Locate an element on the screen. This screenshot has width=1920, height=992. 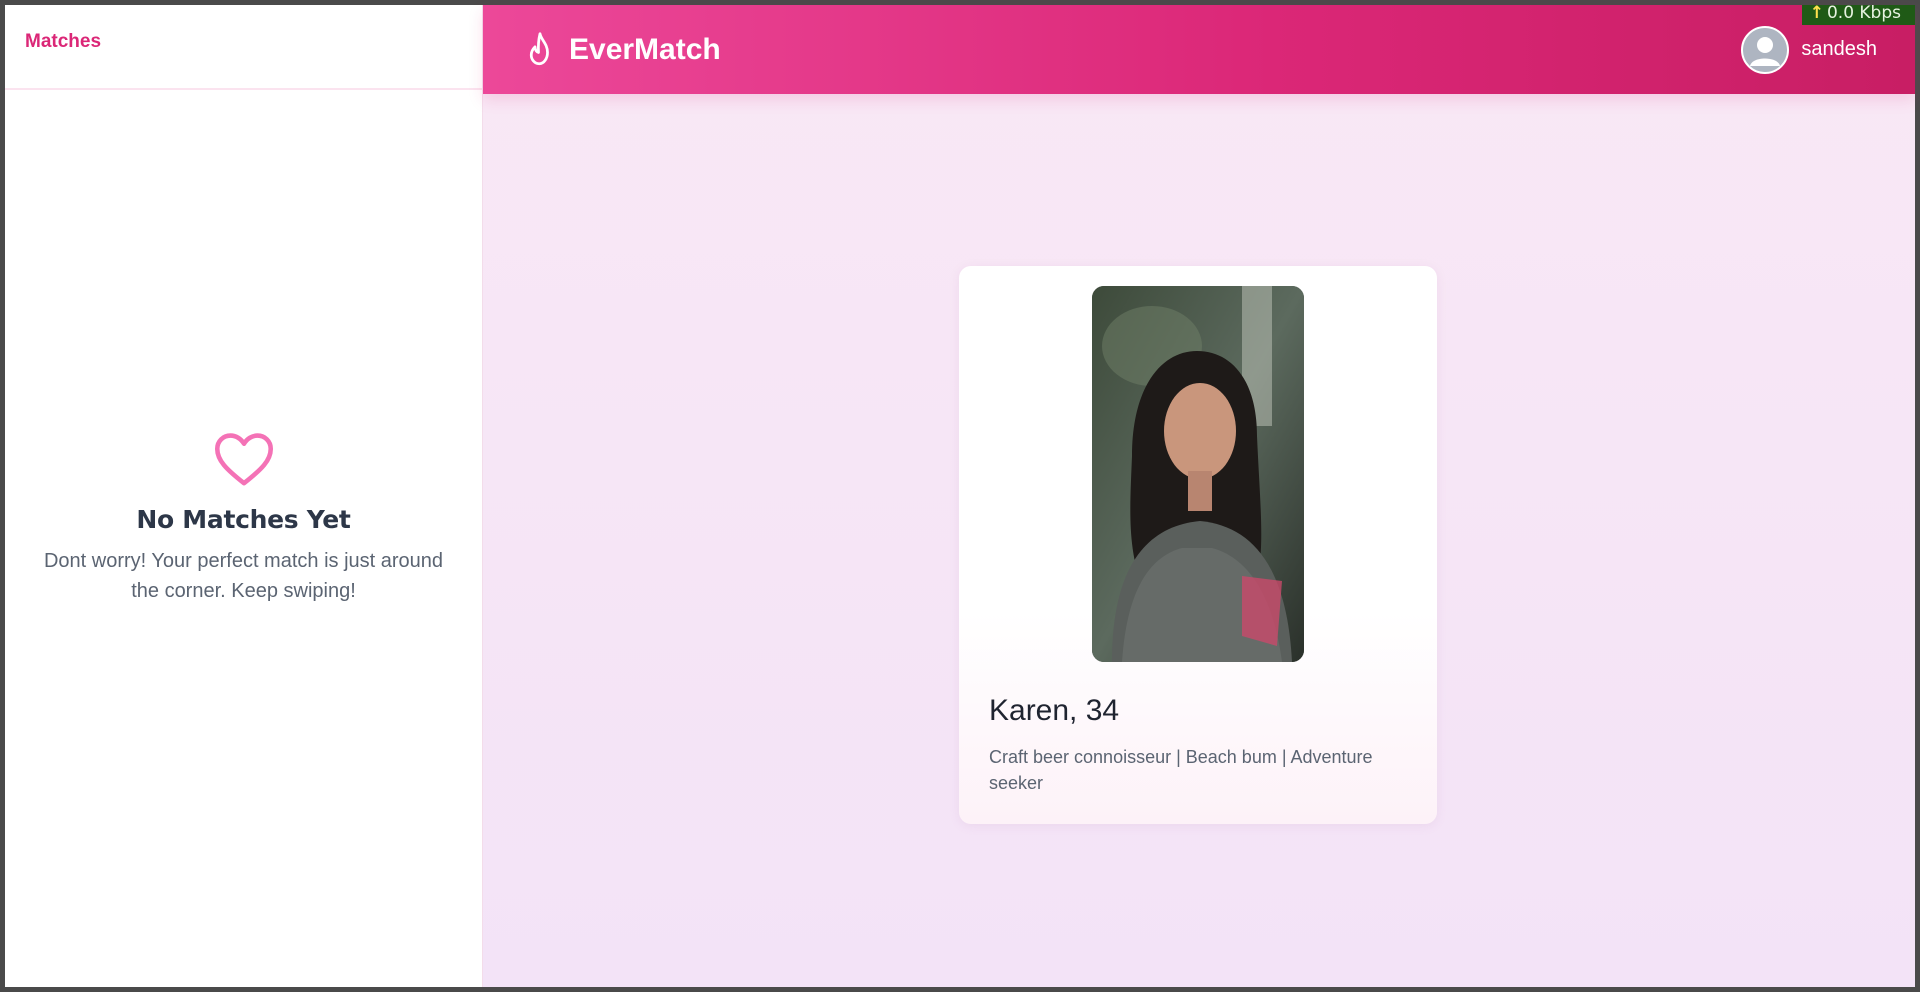
matches-title: Matches is located at coordinates (243, 42).